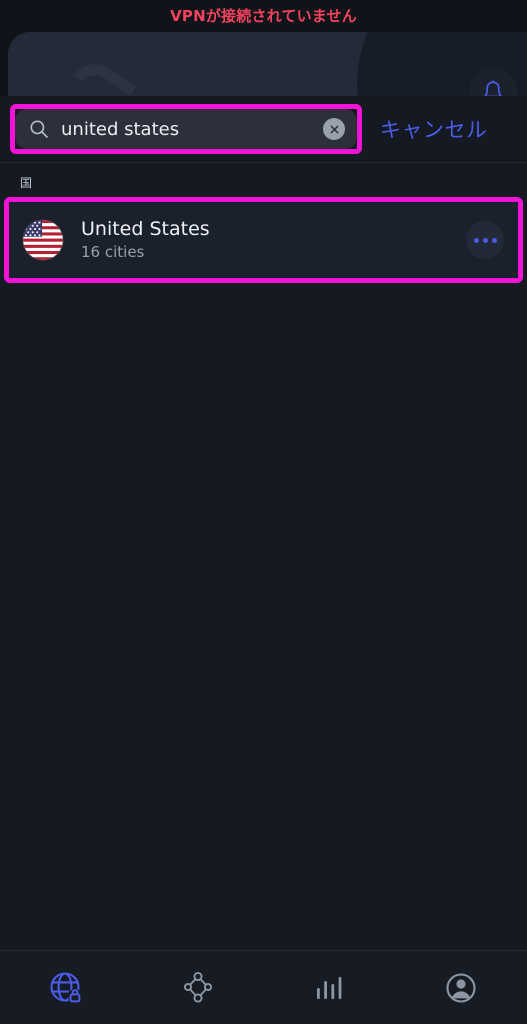 The image size is (527, 1024). I want to click on bottom-tab-bar, so click(263, 987).